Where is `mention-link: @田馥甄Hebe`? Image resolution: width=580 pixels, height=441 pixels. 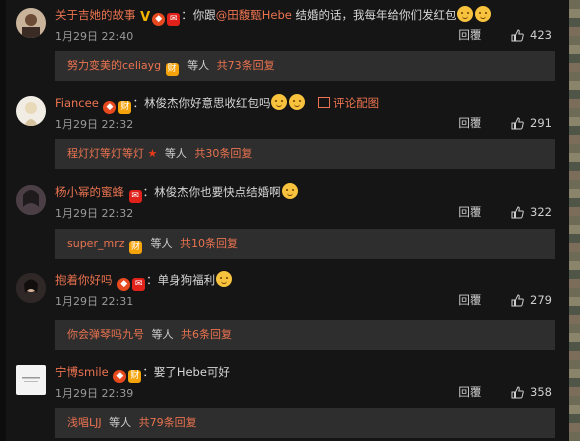
mention-link: @田馥甄Hebe is located at coordinates (254, 15).